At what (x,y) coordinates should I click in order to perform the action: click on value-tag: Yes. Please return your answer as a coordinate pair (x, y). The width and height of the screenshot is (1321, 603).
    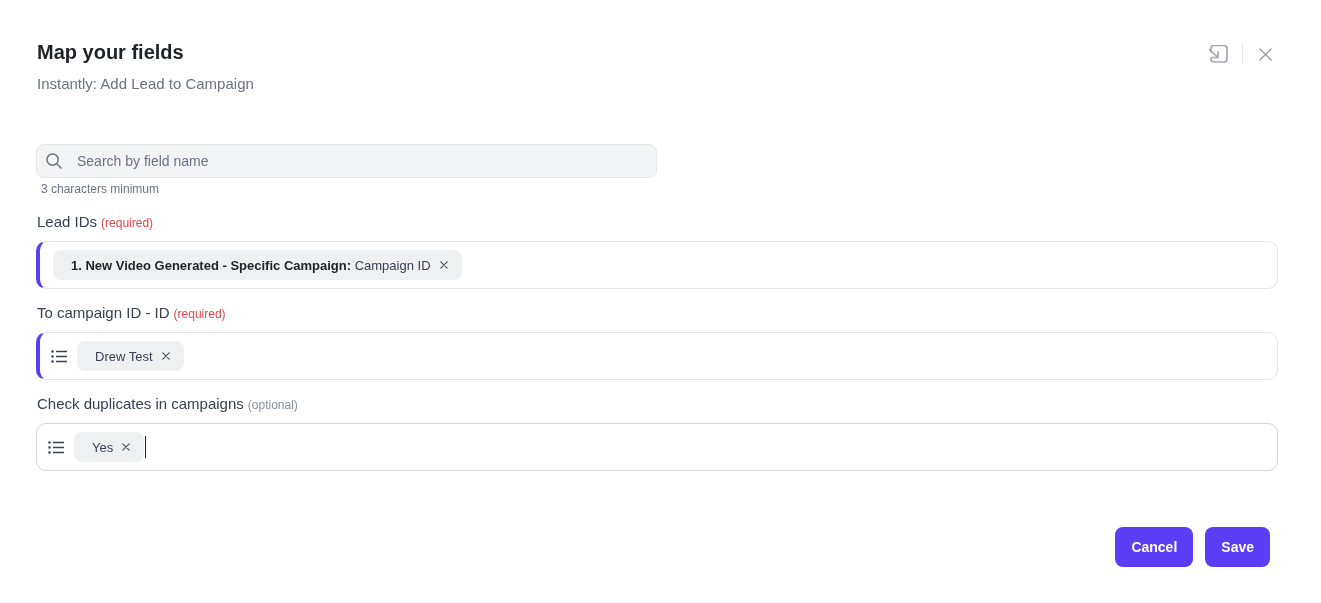
    Looking at the image, I should click on (109, 447).